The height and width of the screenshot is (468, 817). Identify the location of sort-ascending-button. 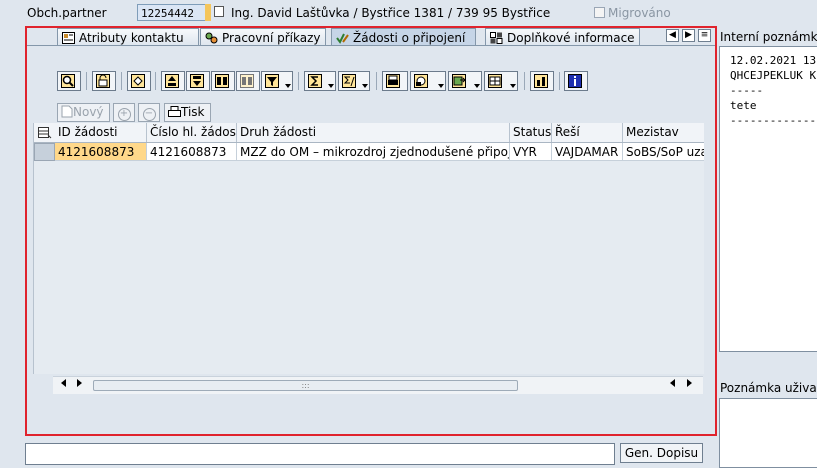
(173, 81).